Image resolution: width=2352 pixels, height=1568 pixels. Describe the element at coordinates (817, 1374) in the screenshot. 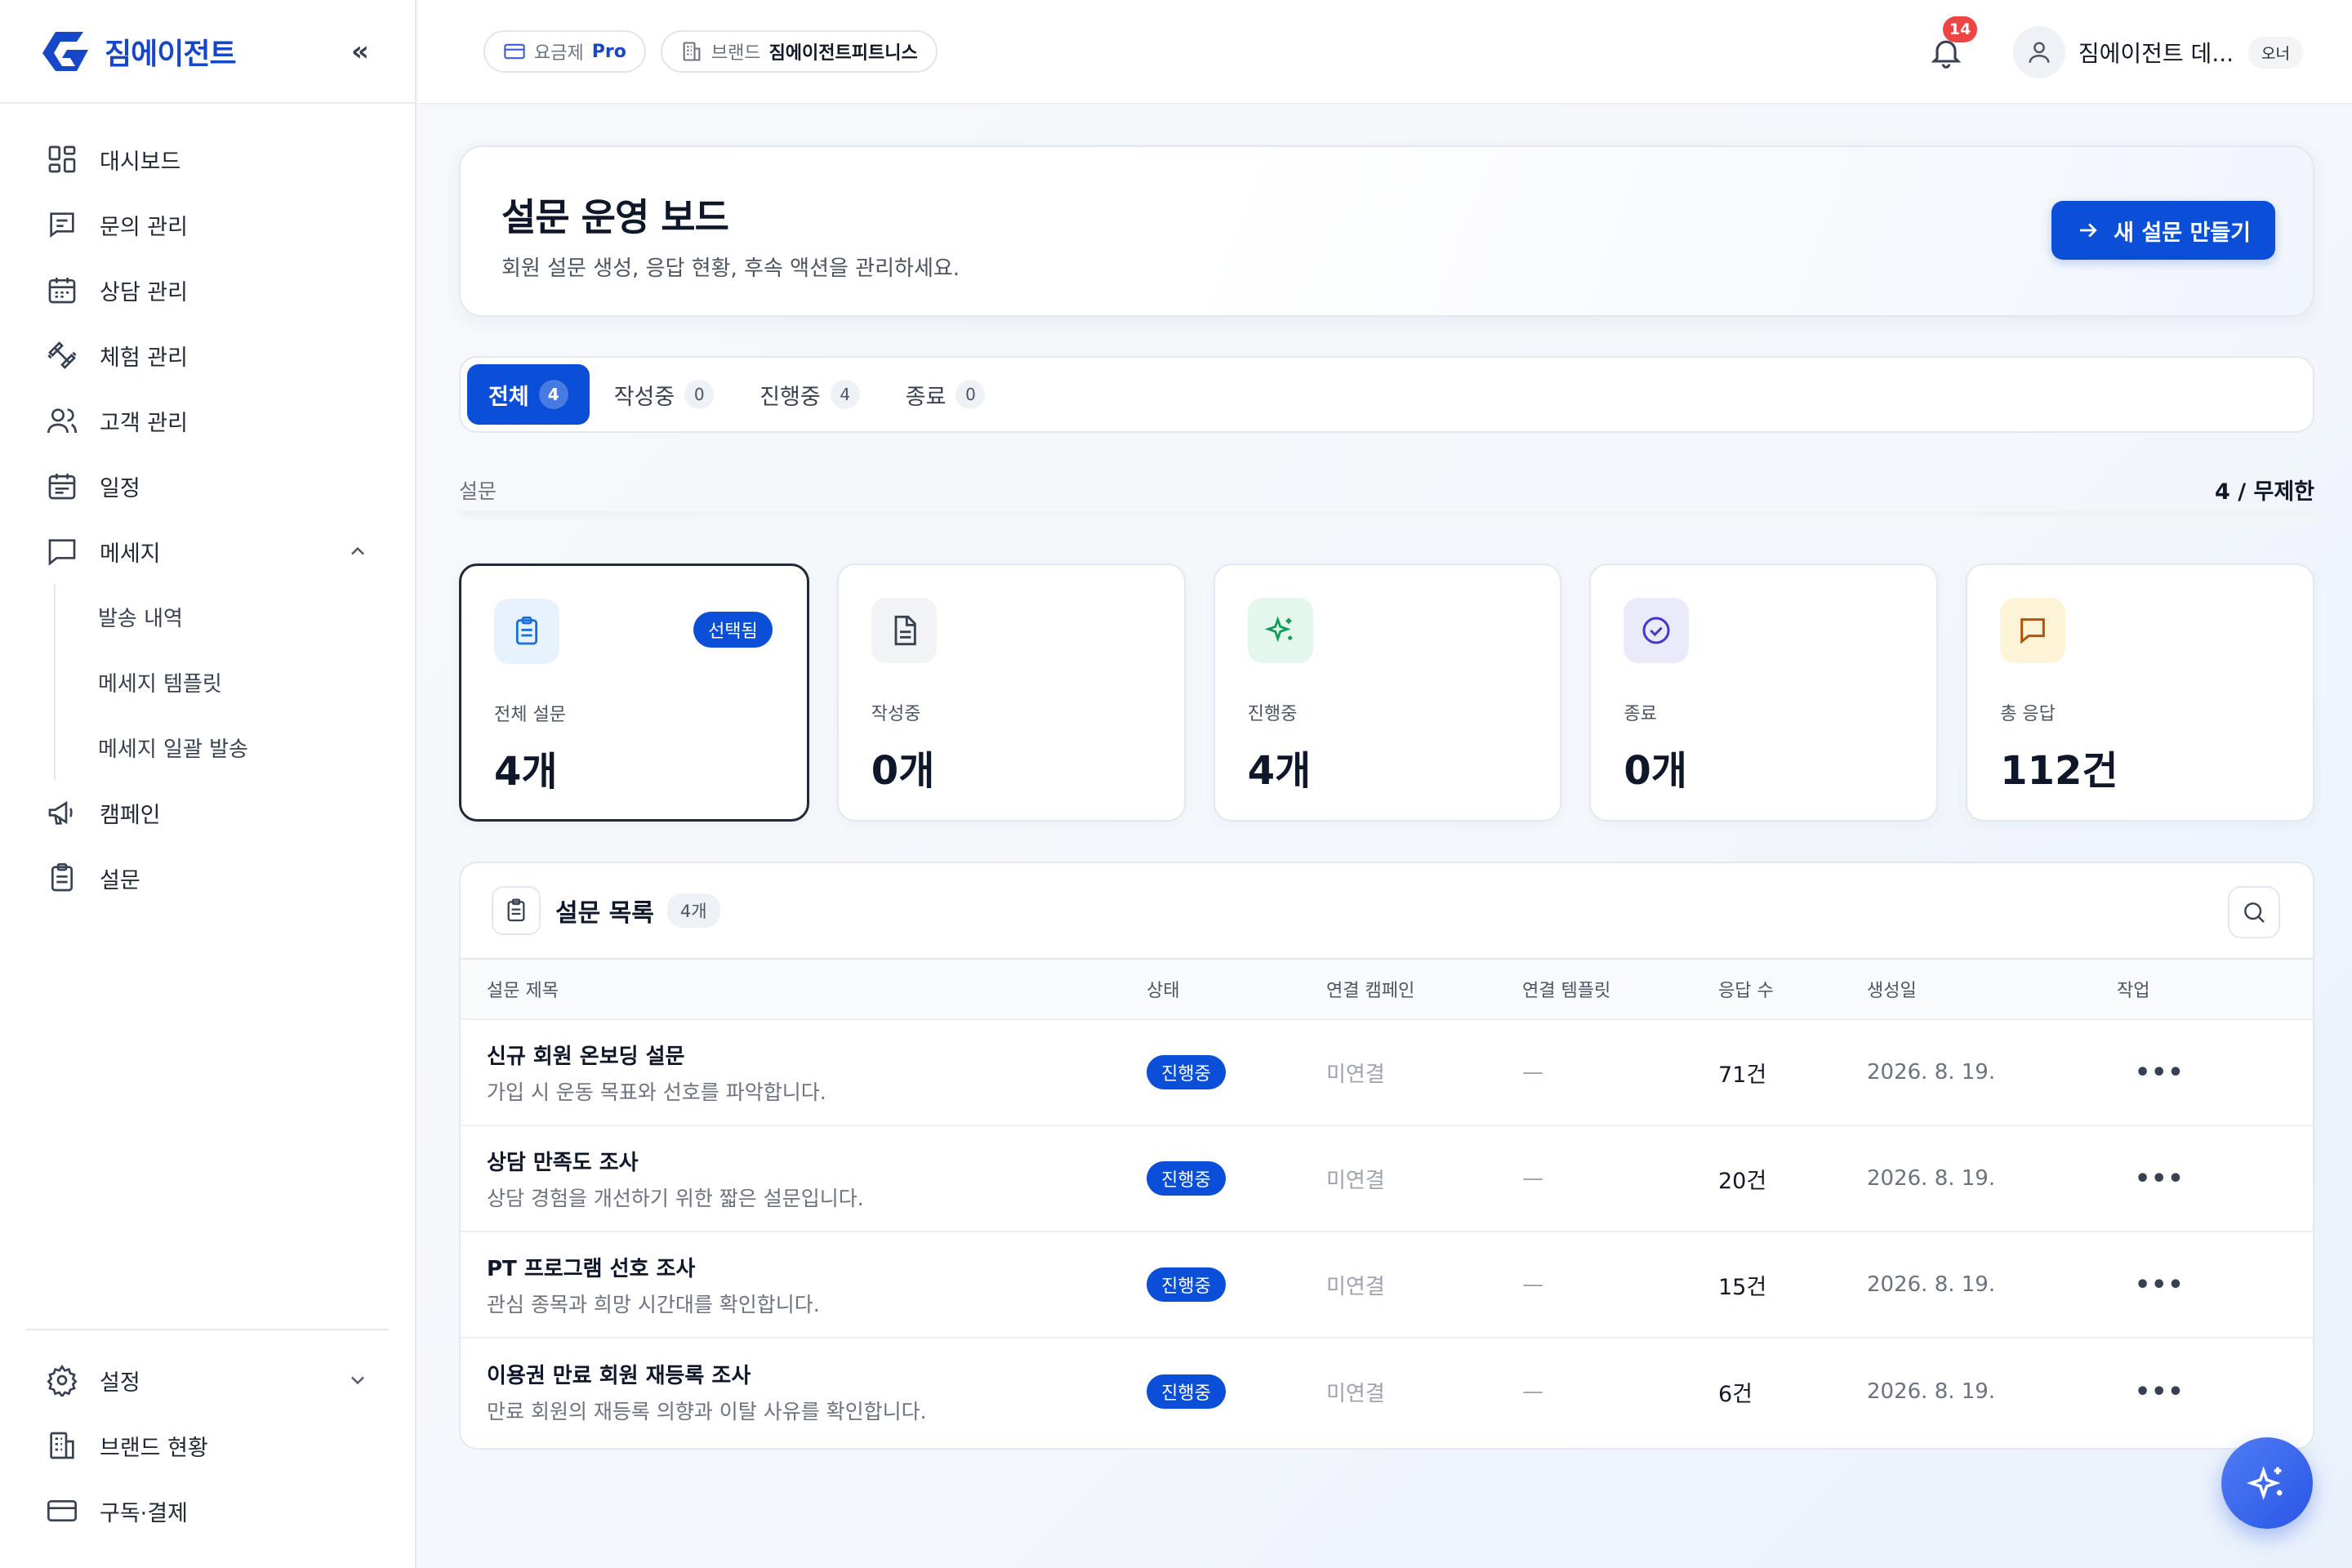

I see `survey-title: 이용권 만료 회원 재등록 조사` at that location.